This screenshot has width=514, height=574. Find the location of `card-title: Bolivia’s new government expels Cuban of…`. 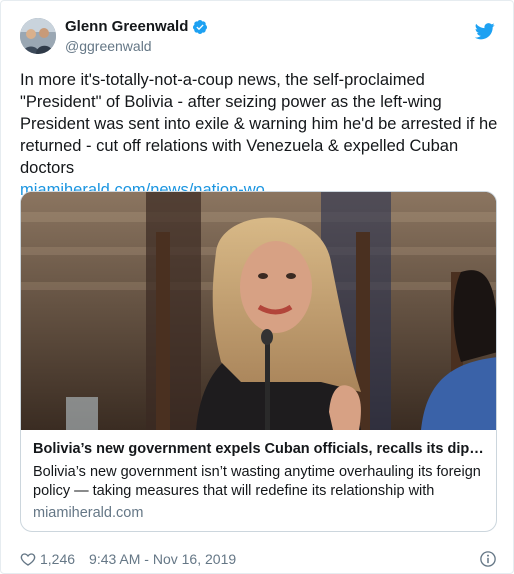

card-title: Bolivia’s new government expels Cuban of… is located at coordinates (258, 449).